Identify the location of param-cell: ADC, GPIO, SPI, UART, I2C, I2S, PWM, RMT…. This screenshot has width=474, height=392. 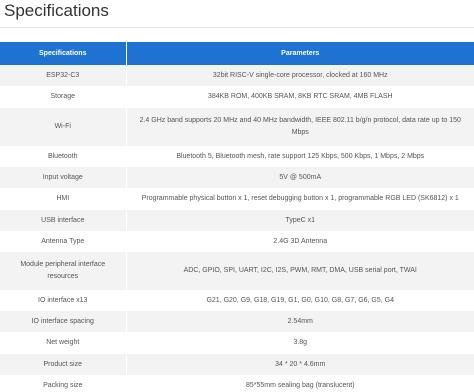
(300, 271).